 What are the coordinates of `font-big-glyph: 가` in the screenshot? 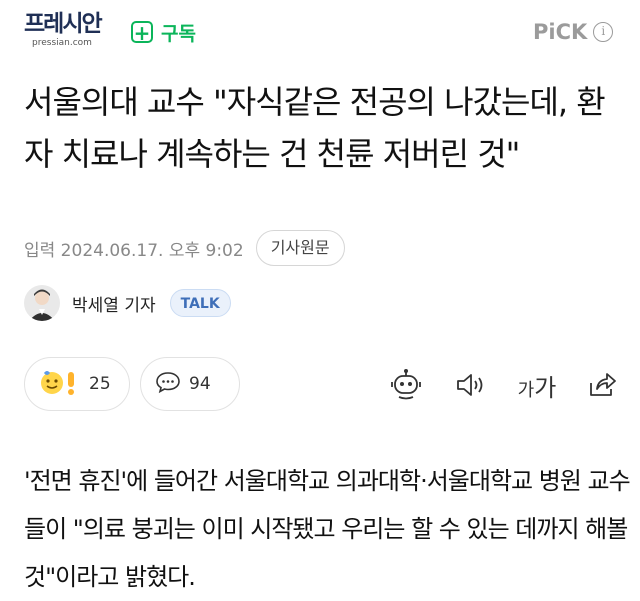 It's located at (545, 387).